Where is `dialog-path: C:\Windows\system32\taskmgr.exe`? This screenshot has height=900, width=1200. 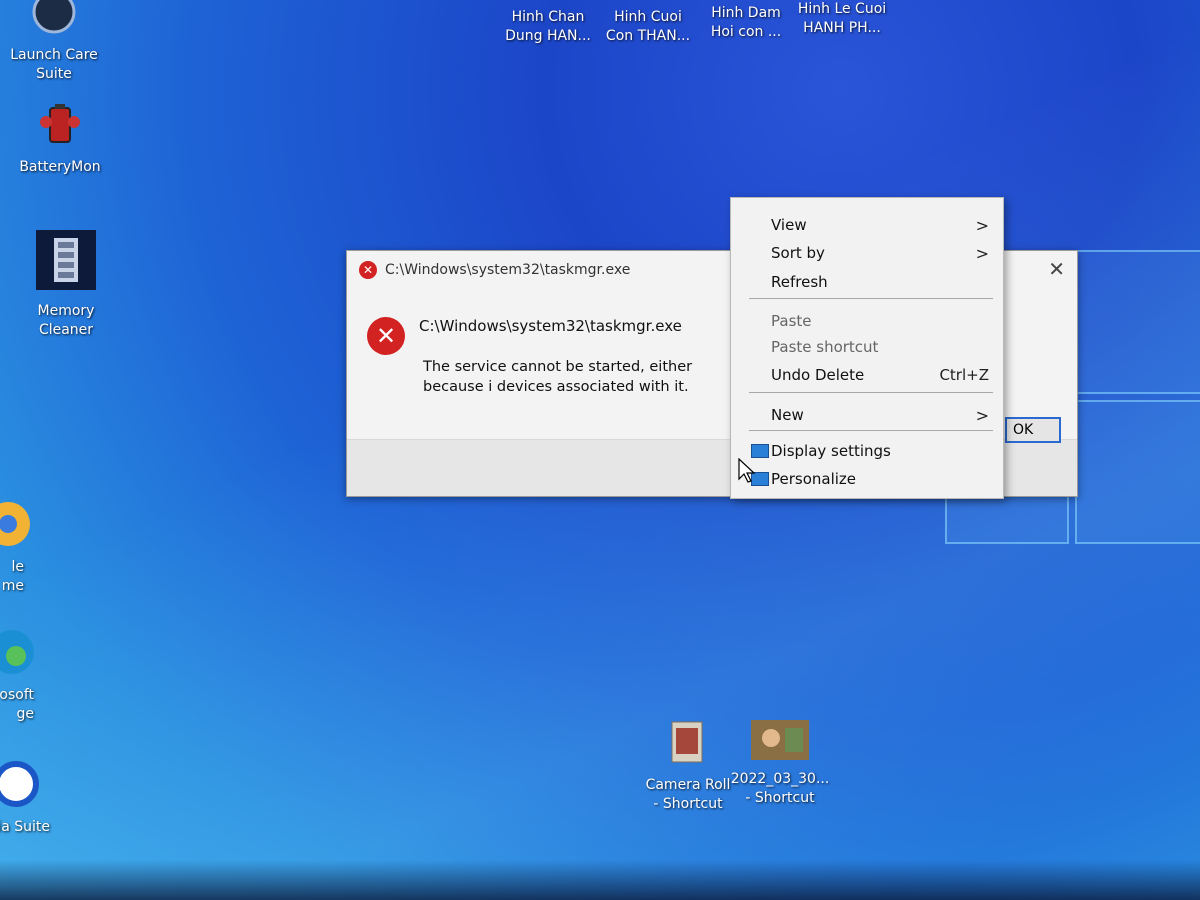
dialog-path: C:\Windows\system32\taskmgr.exe is located at coordinates (550, 326).